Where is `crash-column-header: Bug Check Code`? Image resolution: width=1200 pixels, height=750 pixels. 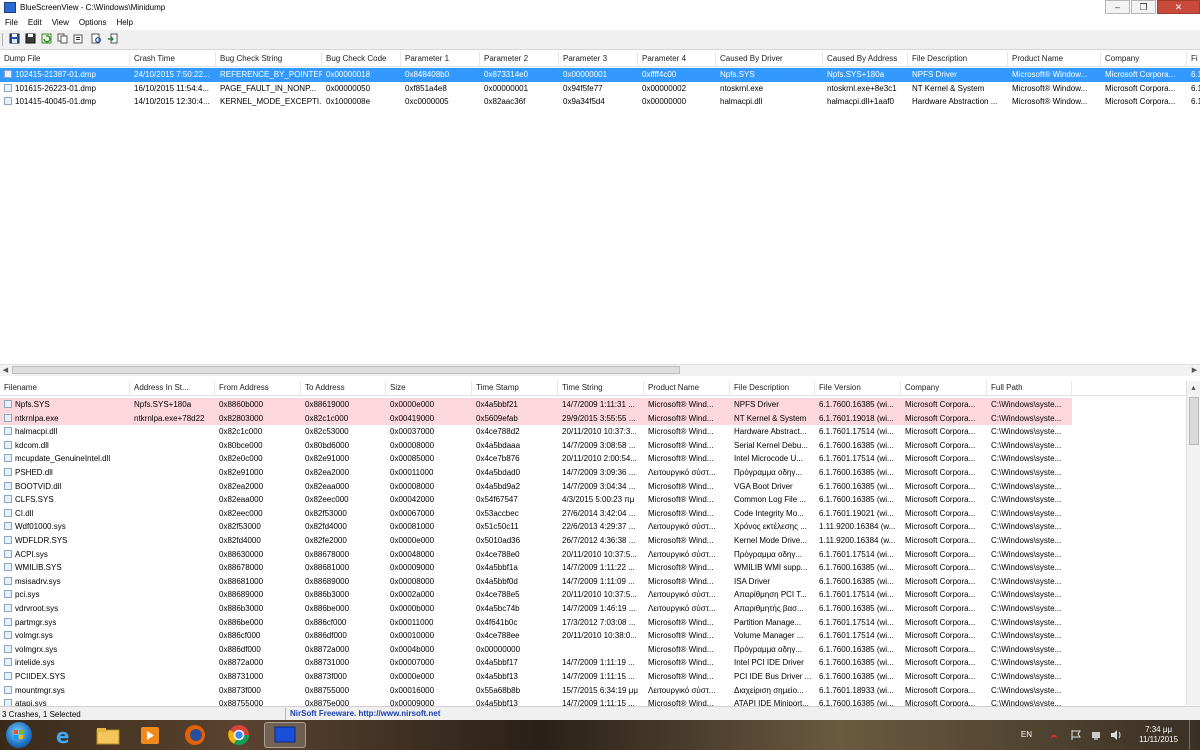 crash-column-header: Bug Check Code is located at coordinates (361, 59).